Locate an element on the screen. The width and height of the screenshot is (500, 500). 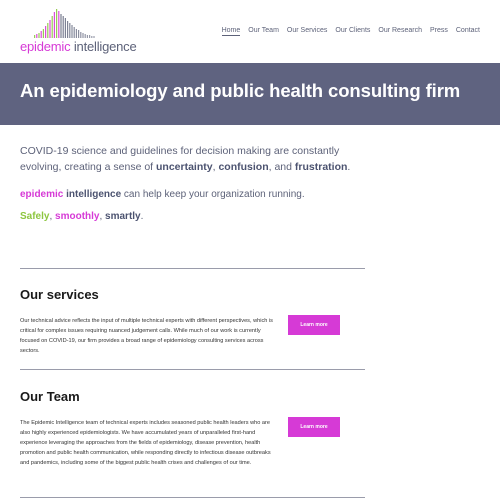
services-learn-more-button: Learn more is located at coordinates (314, 325).